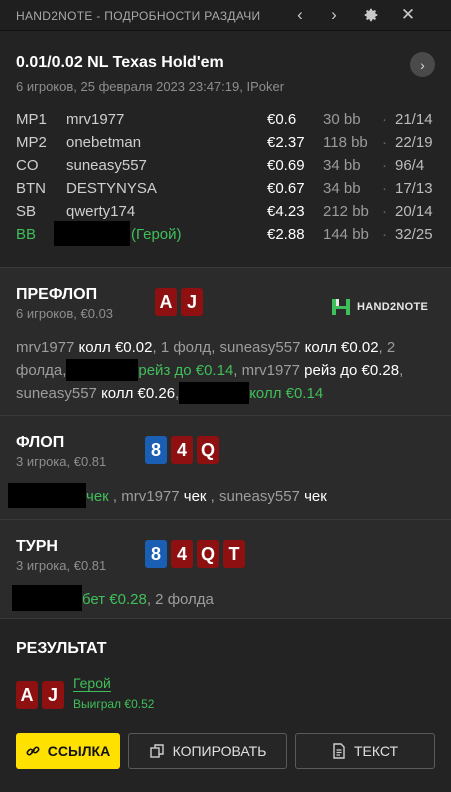 Image resolution: width=451 pixels, height=792 pixels. What do you see at coordinates (223, 495) in the screenshot?
I see `flop-actions: чек , mrv1977 чек , suneasy557 чек` at bounding box center [223, 495].